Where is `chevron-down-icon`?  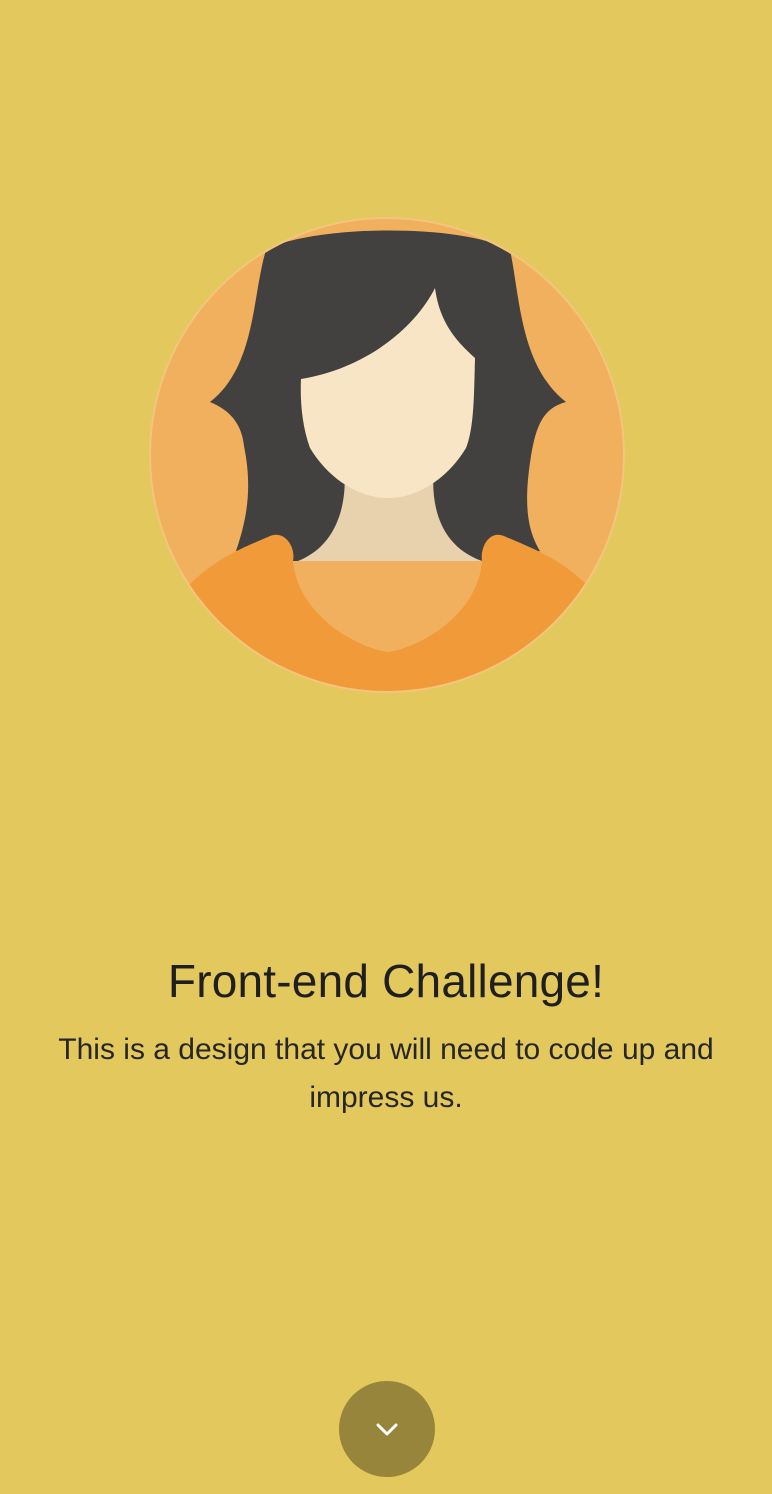
chevron-down-icon is located at coordinates (387, 1429).